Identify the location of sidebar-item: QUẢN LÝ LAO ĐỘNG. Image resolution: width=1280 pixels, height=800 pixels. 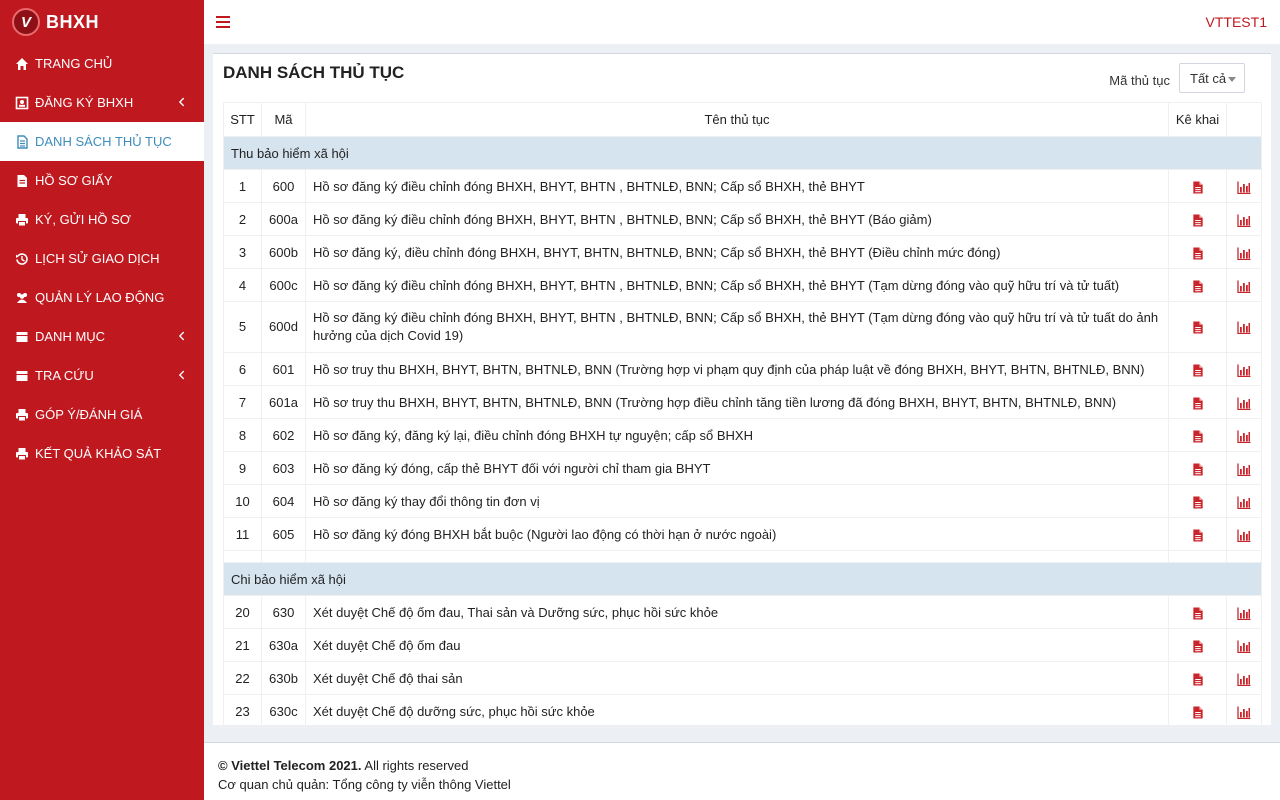
(102, 297).